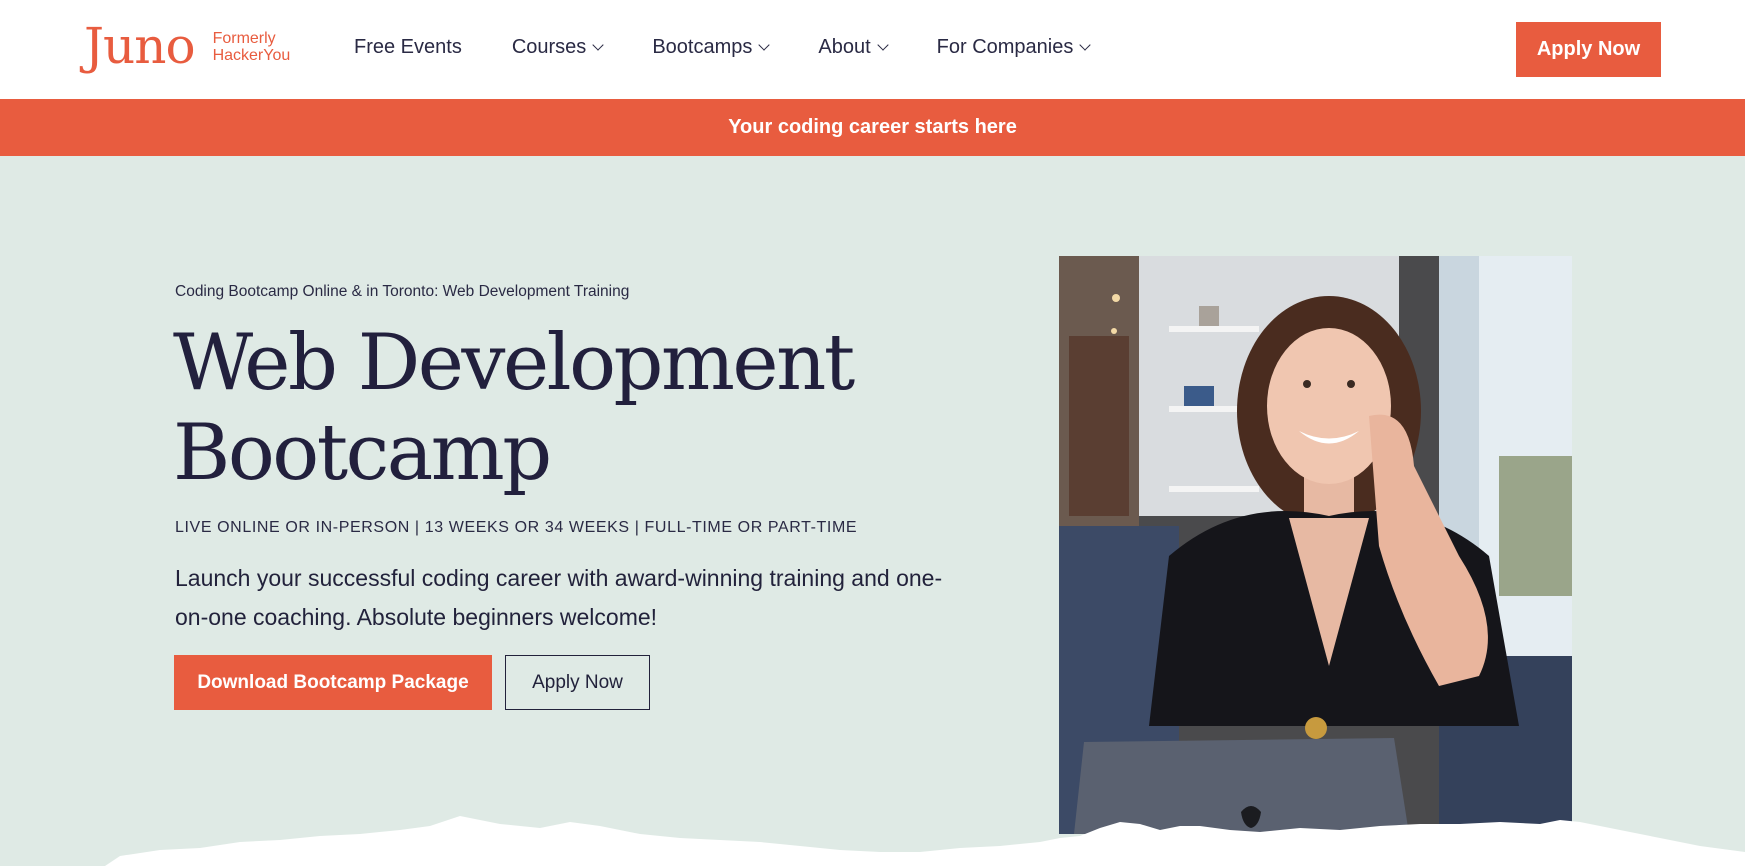  What do you see at coordinates (362, 453) in the screenshot?
I see `hero-title-line2: Bootcamp` at bounding box center [362, 453].